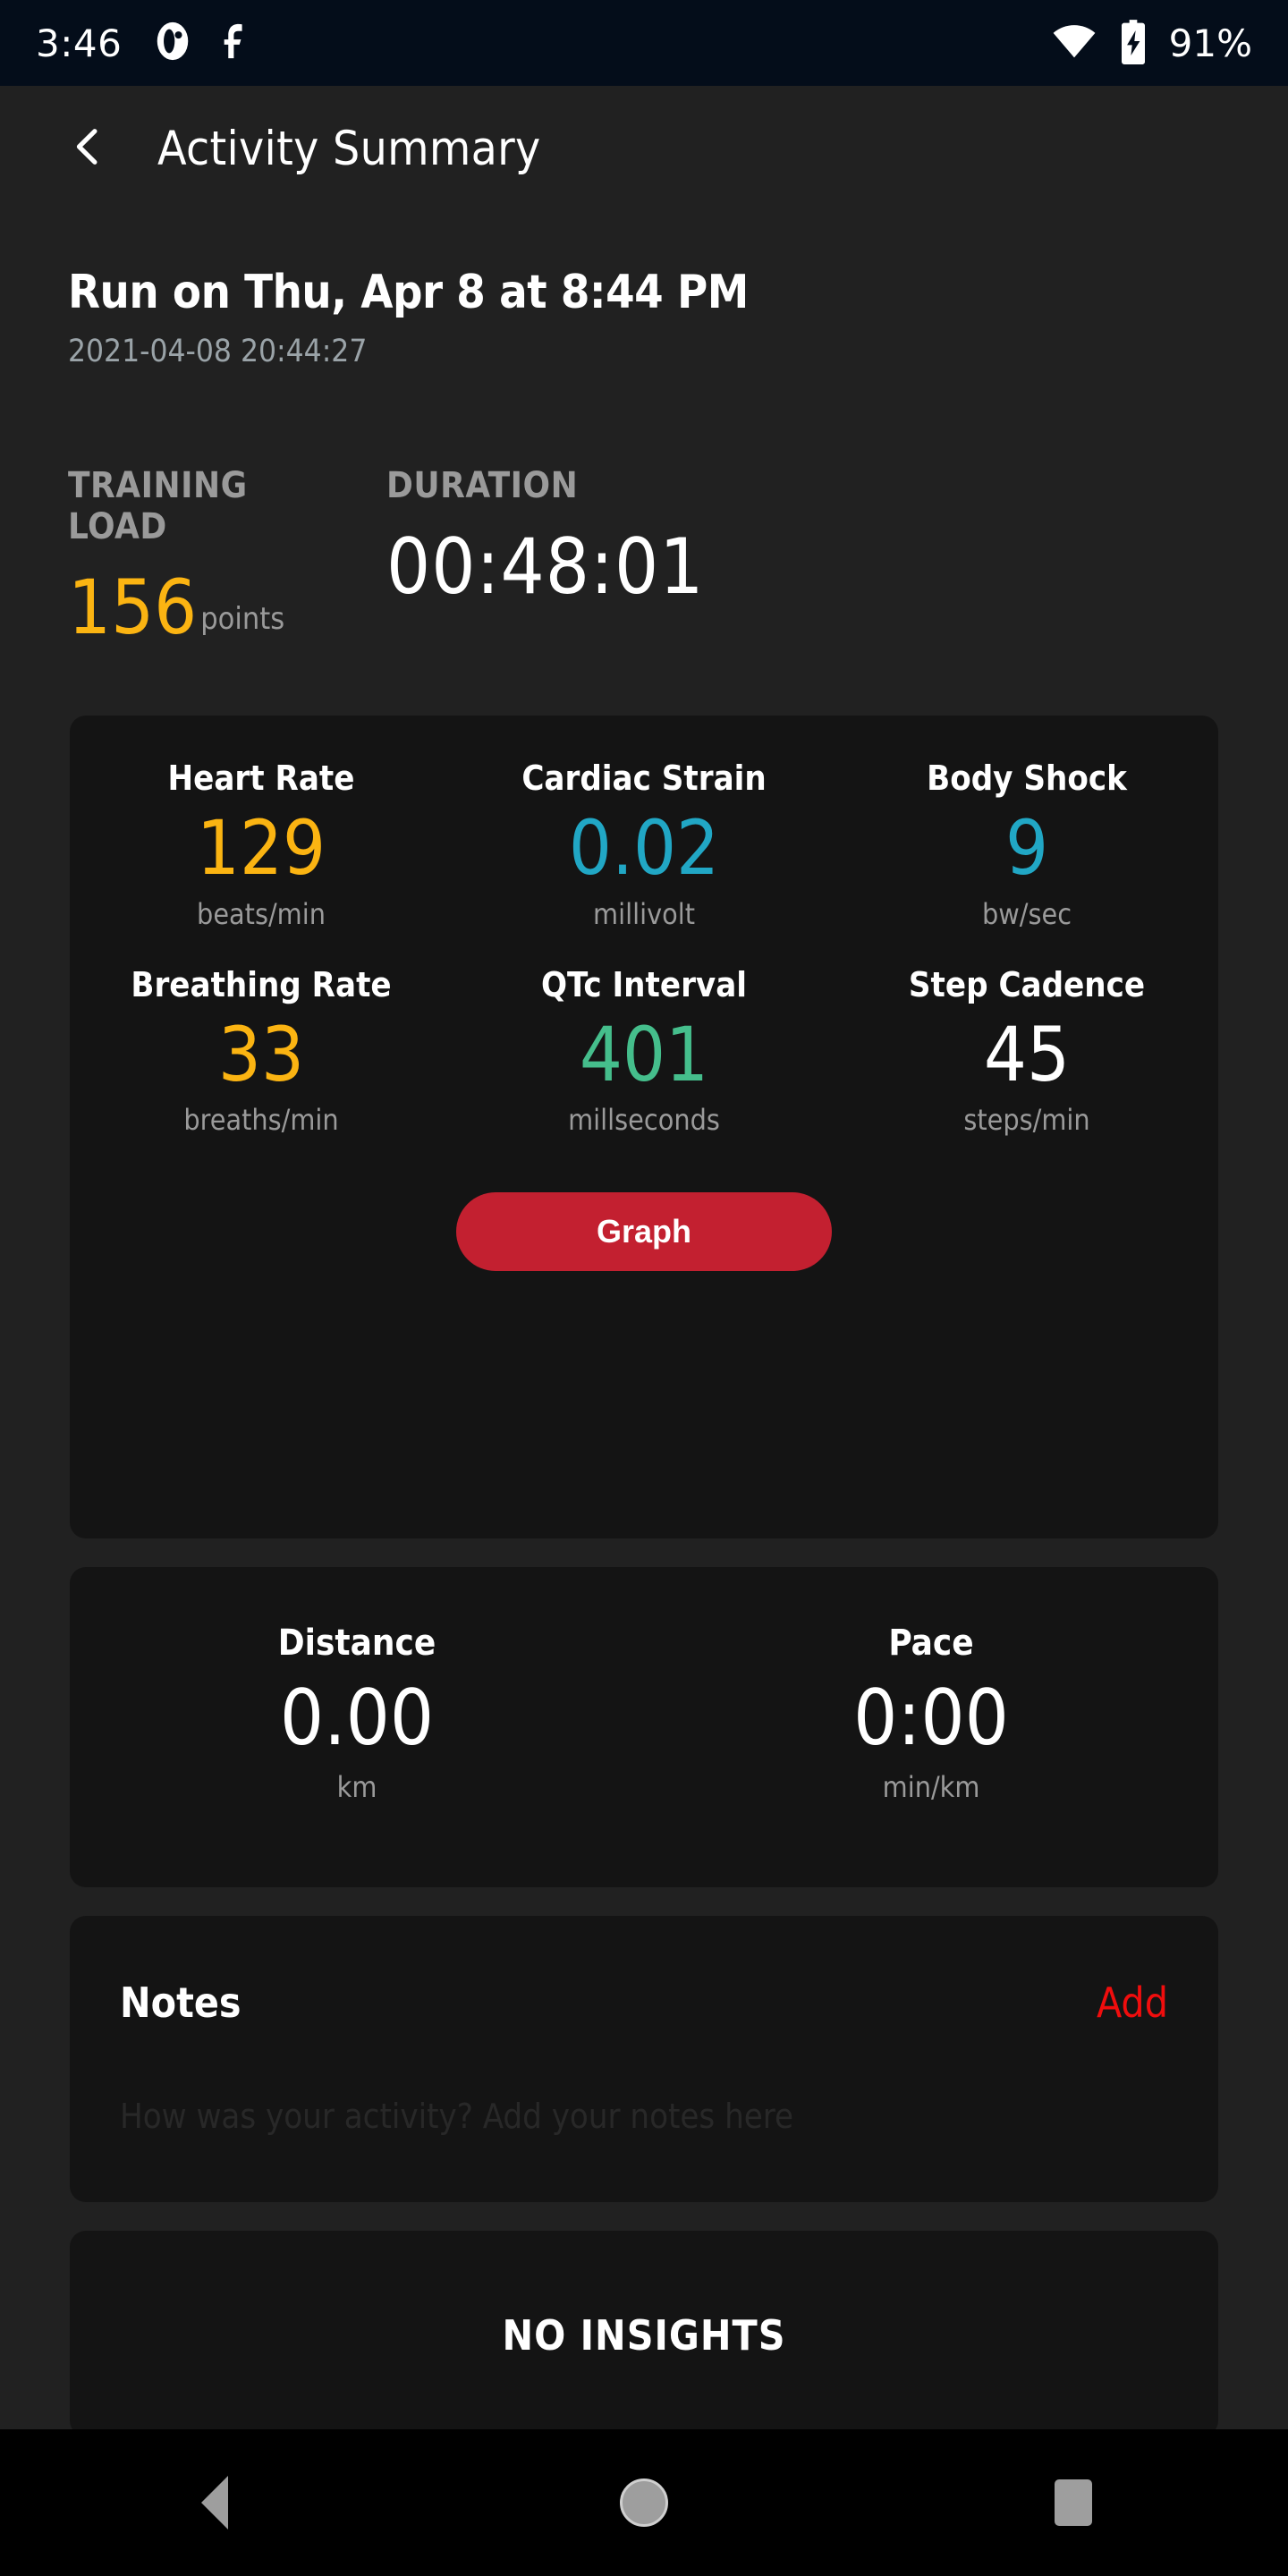 The height and width of the screenshot is (2576, 1288). I want to click on nav-home-button, so click(644, 2502).